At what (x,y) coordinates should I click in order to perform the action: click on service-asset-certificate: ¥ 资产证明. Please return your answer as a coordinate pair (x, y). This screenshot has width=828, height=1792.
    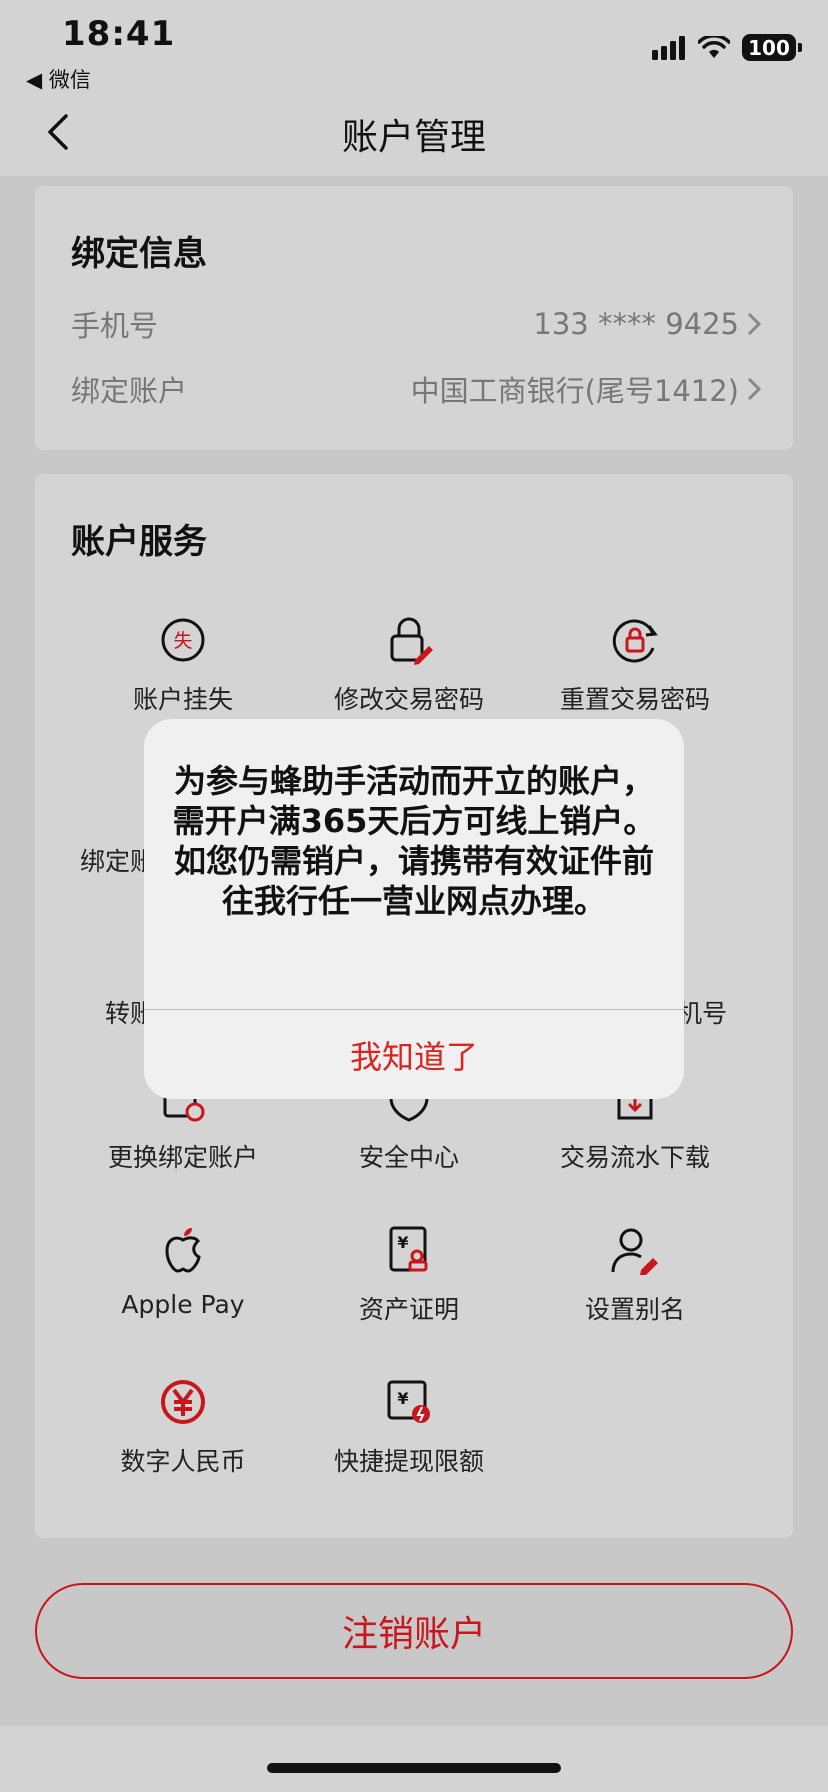
    Looking at the image, I should click on (409, 1275).